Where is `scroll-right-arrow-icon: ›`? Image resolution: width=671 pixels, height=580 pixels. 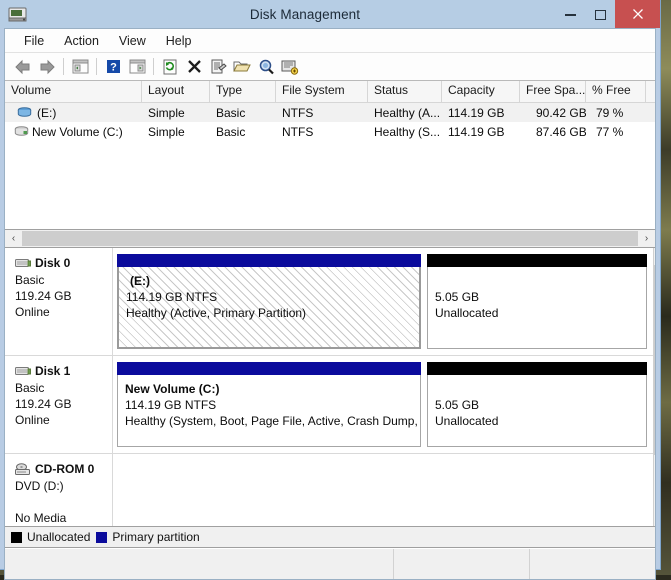 scroll-right-arrow-icon: › is located at coordinates (646, 238).